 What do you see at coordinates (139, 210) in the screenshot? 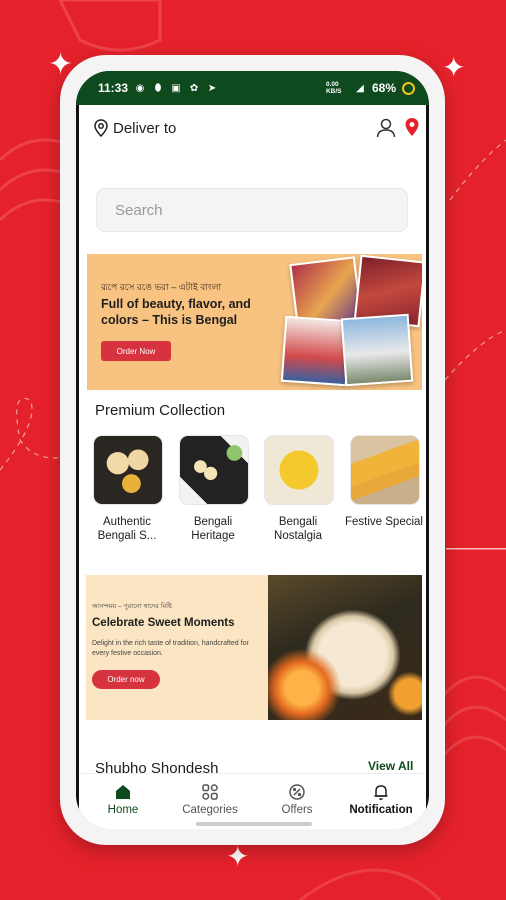
I see `search-placeholder: Search` at bounding box center [139, 210].